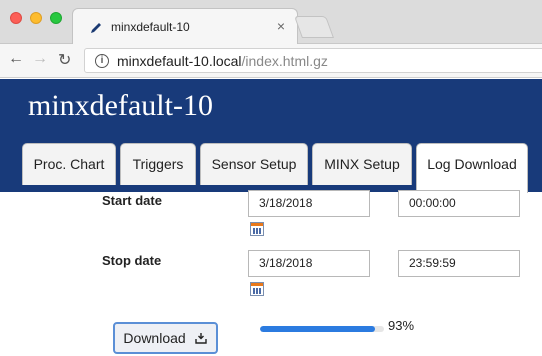 The height and width of the screenshot is (356, 542). Describe the element at coordinates (16, 59) in the screenshot. I see `back-arrow-icon: ←` at that location.